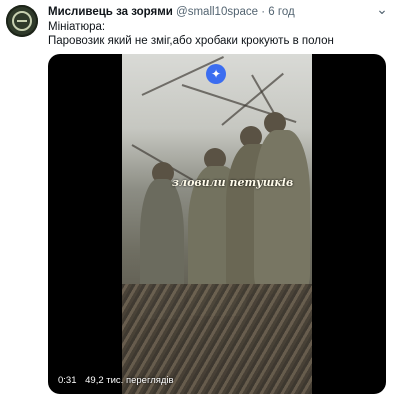 This screenshot has height=400, width=400. I want to click on timestamp: 6 год, so click(281, 12).